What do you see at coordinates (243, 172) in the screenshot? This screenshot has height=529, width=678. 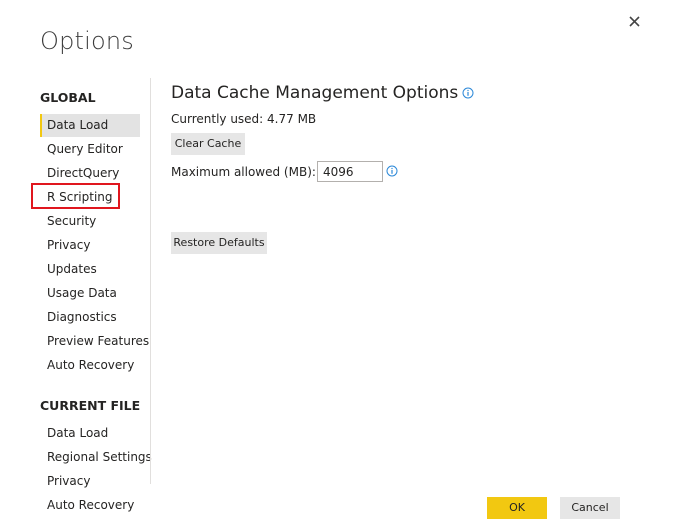 I see `maximum-allowed-label: Maximum allowed (MB):` at bounding box center [243, 172].